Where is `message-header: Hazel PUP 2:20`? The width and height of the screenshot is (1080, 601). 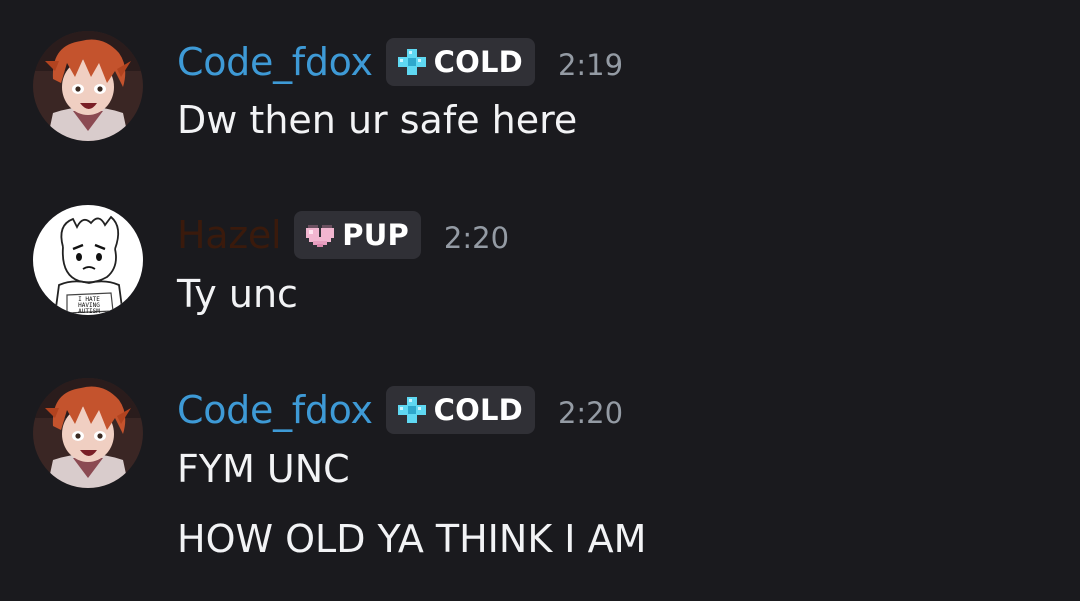
message-header: Hazel PUP 2:20 is located at coordinates (343, 235).